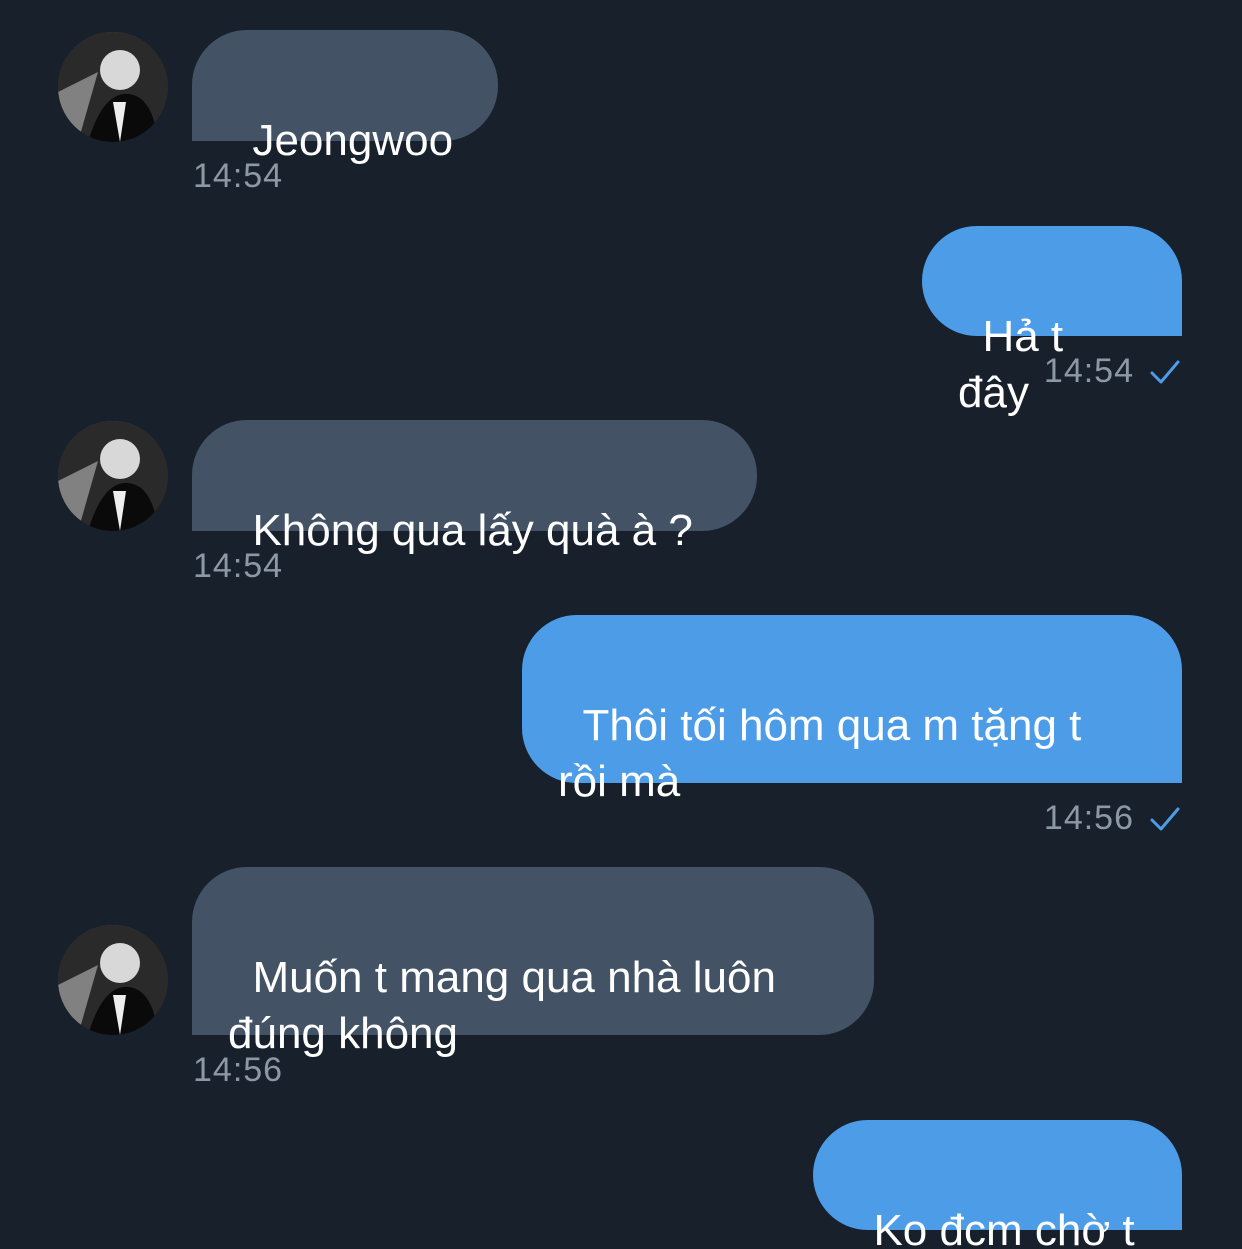 The height and width of the screenshot is (1249, 1242). Describe the element at coordinates (1052, 321) in the screenshot. I see `message-bubble-outgoing: Hả t đây` at that location.